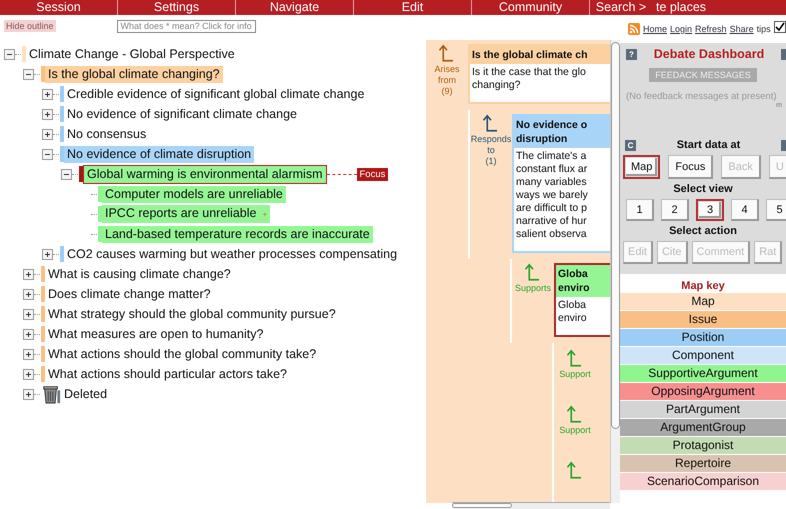 Image resolution: width=786 pixels, height=509 pixels. What do you see at coordinates (742, 29) in the screenshot?
I see `nav-link: Share` at bounding box center [742, 29].